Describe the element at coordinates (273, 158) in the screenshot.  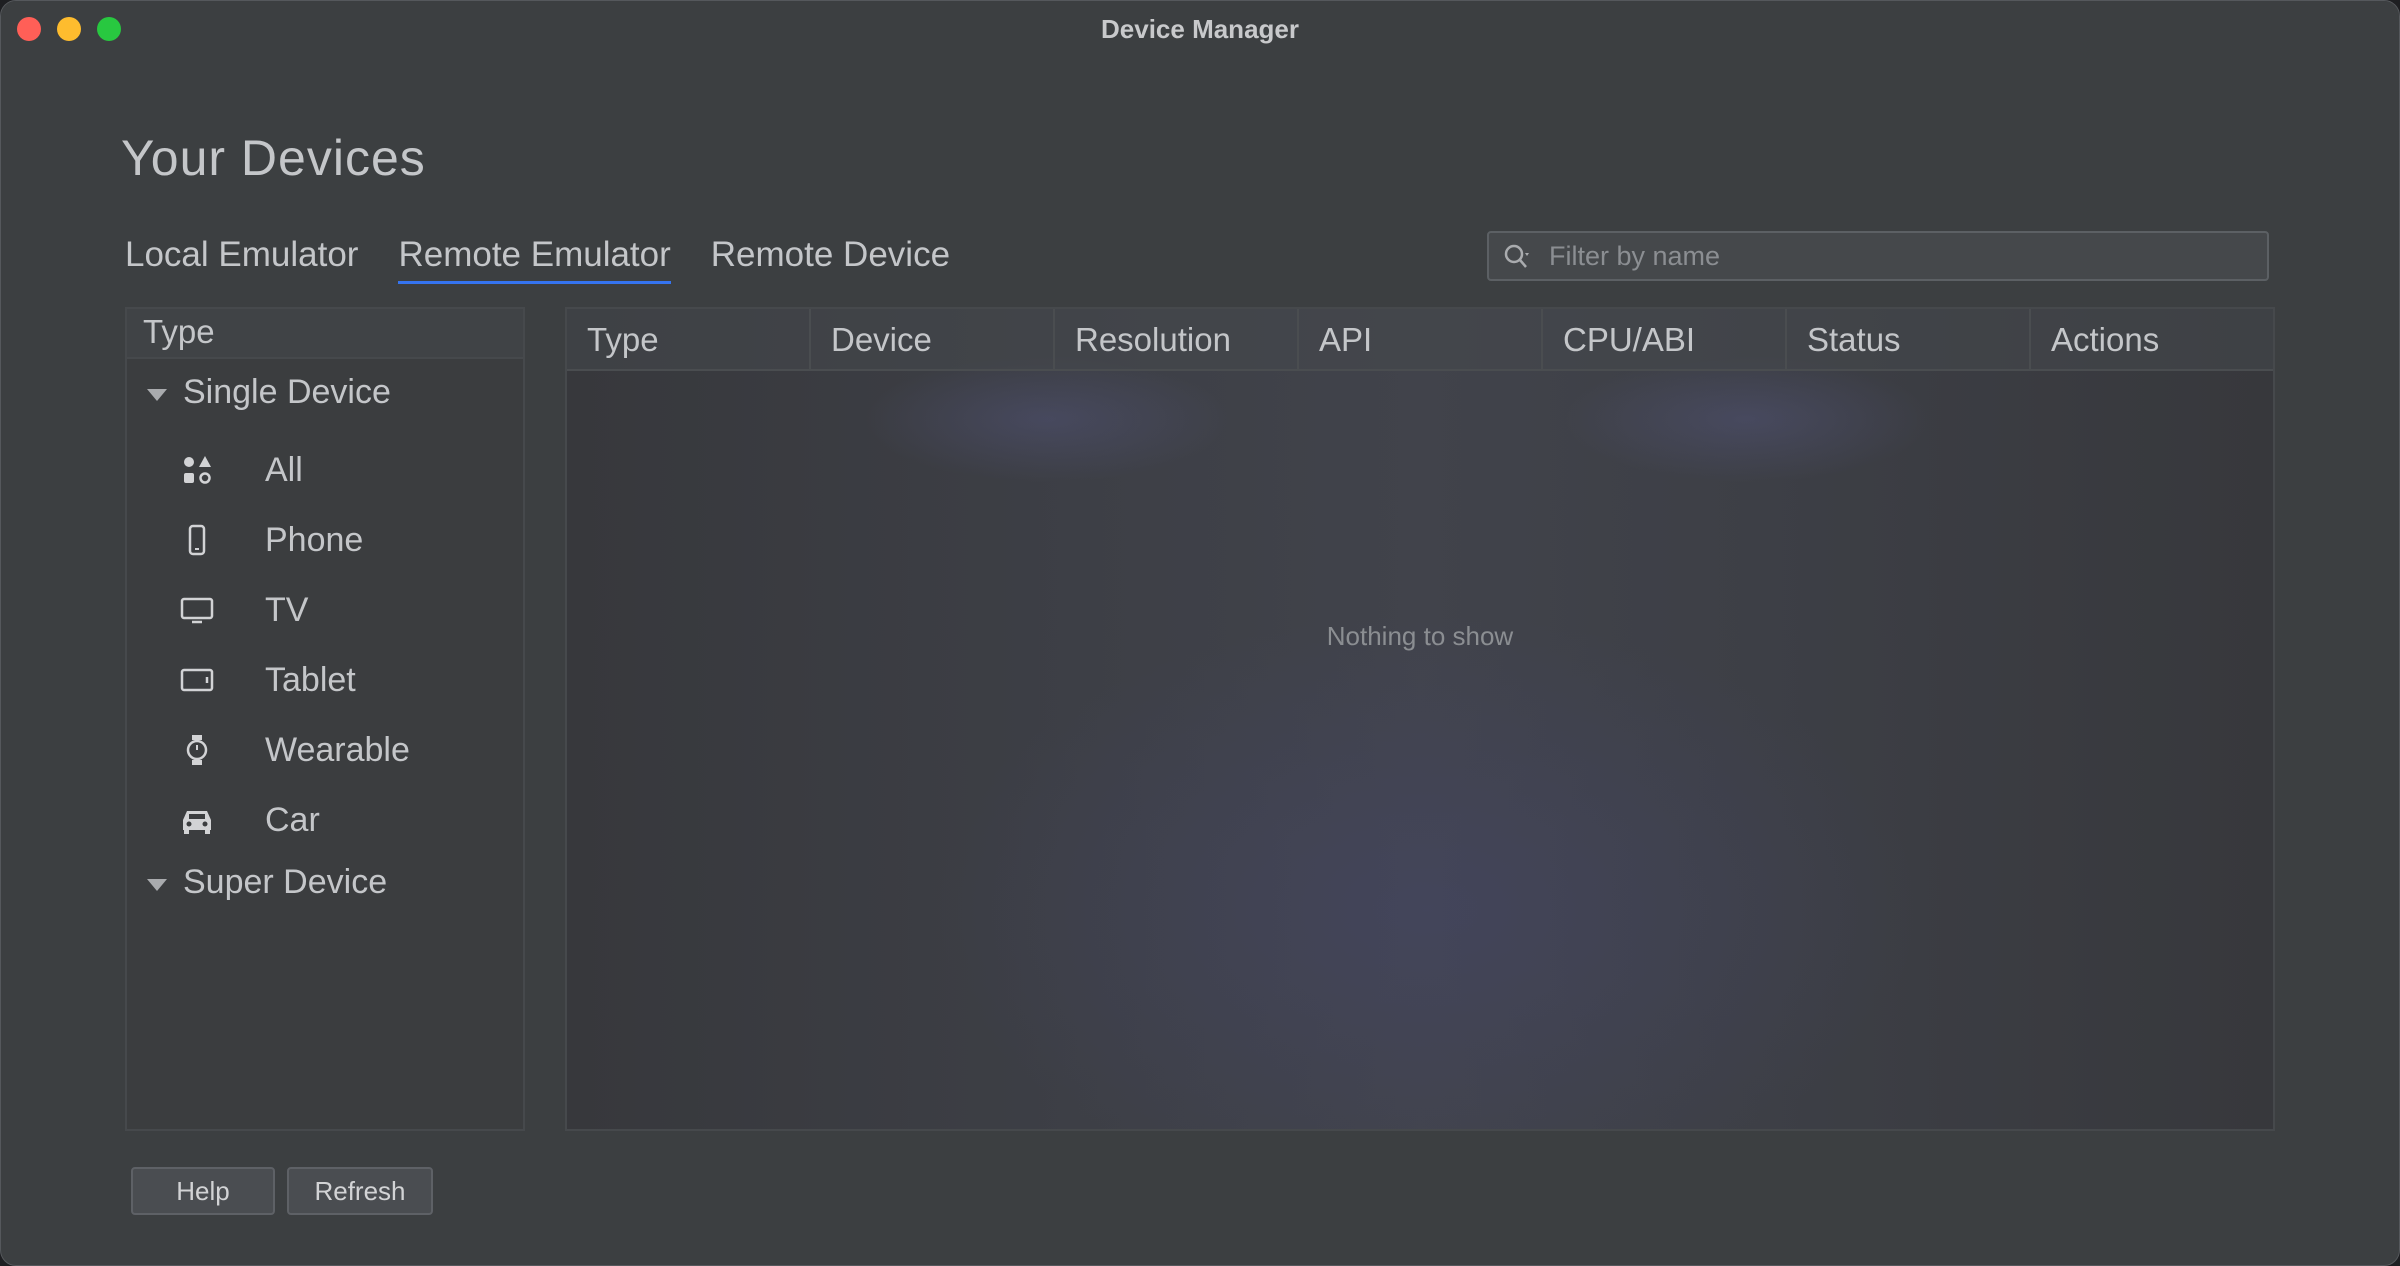
I see `page-title: Your Devices` at that location.